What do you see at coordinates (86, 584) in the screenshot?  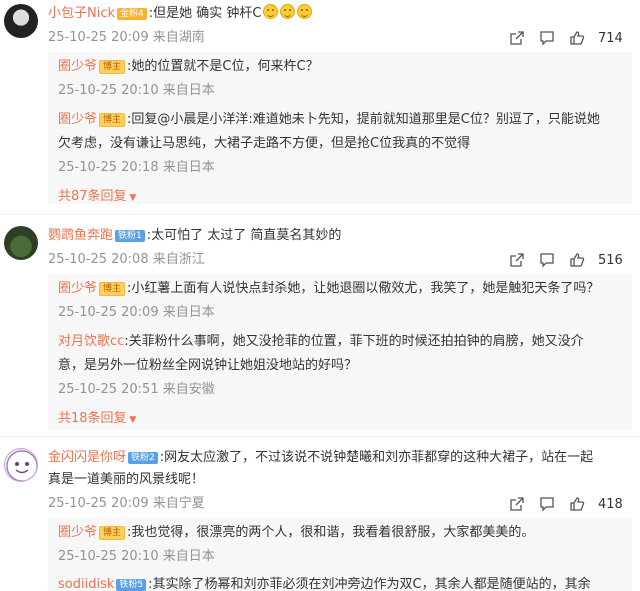 I see `reply-username: sodiidisk` at bounding box center [86, 584].